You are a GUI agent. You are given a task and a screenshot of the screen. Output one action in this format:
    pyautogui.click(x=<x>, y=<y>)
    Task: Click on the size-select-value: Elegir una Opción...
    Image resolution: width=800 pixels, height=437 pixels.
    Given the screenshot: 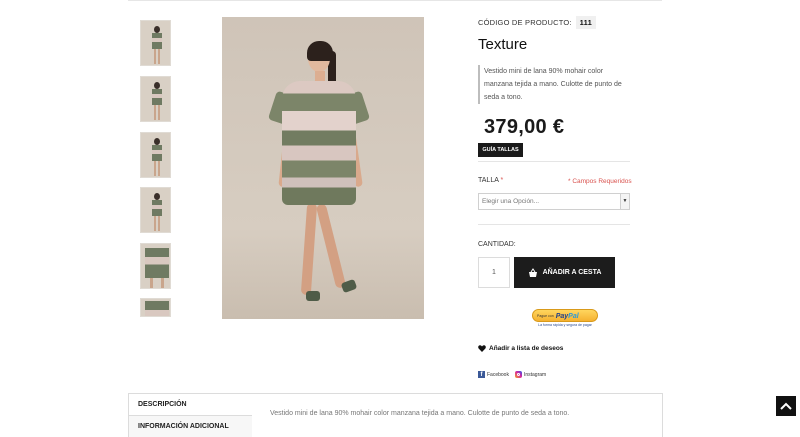 What is the action you would take?
    pyautogui.click(x=511, y=201)
    